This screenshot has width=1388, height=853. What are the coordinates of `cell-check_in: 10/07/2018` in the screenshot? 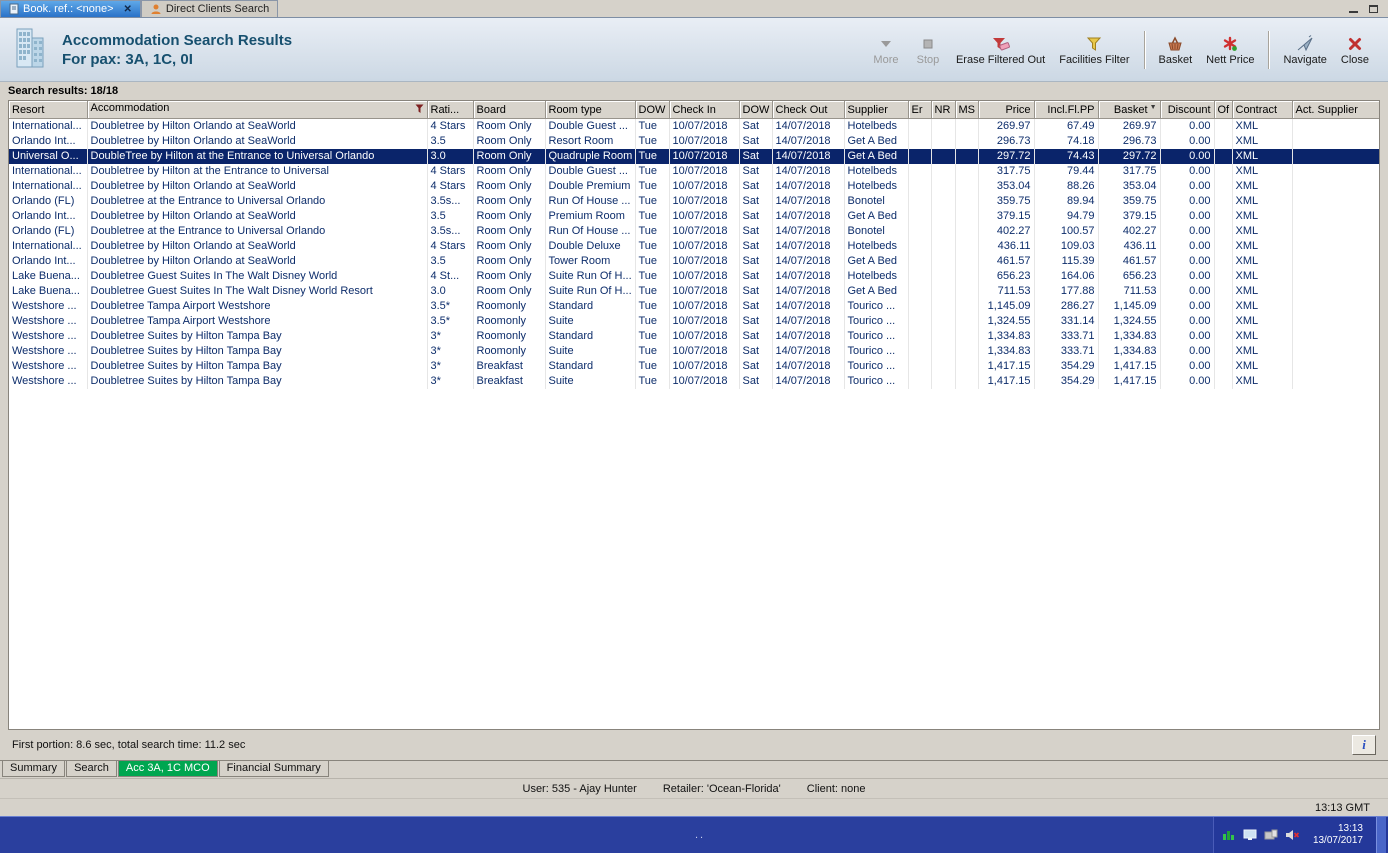 It's located at (704, 216).